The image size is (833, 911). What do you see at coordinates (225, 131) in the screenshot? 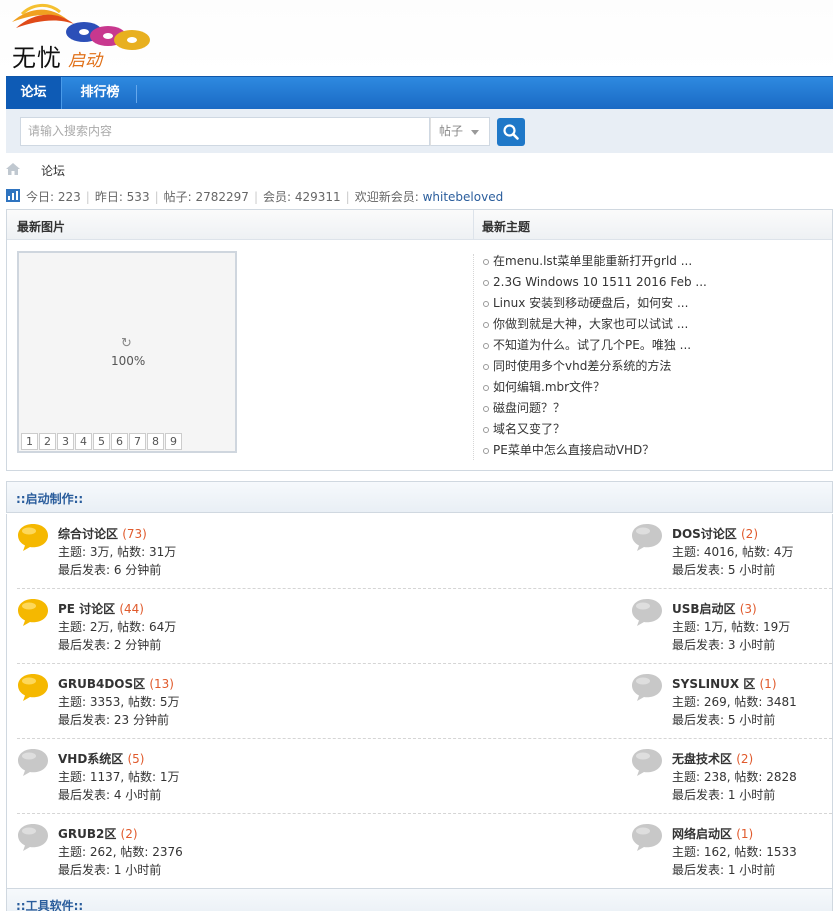
I see `search-input: 请输入搜索内容` at bounding box center [225, 131].